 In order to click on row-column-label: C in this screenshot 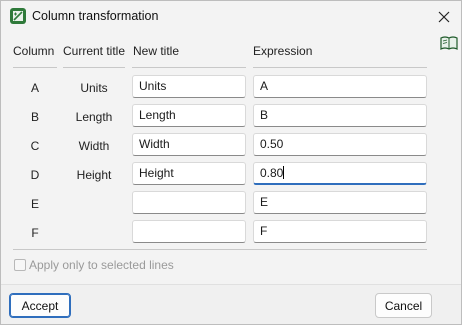, I will do `click(35, 146)`.